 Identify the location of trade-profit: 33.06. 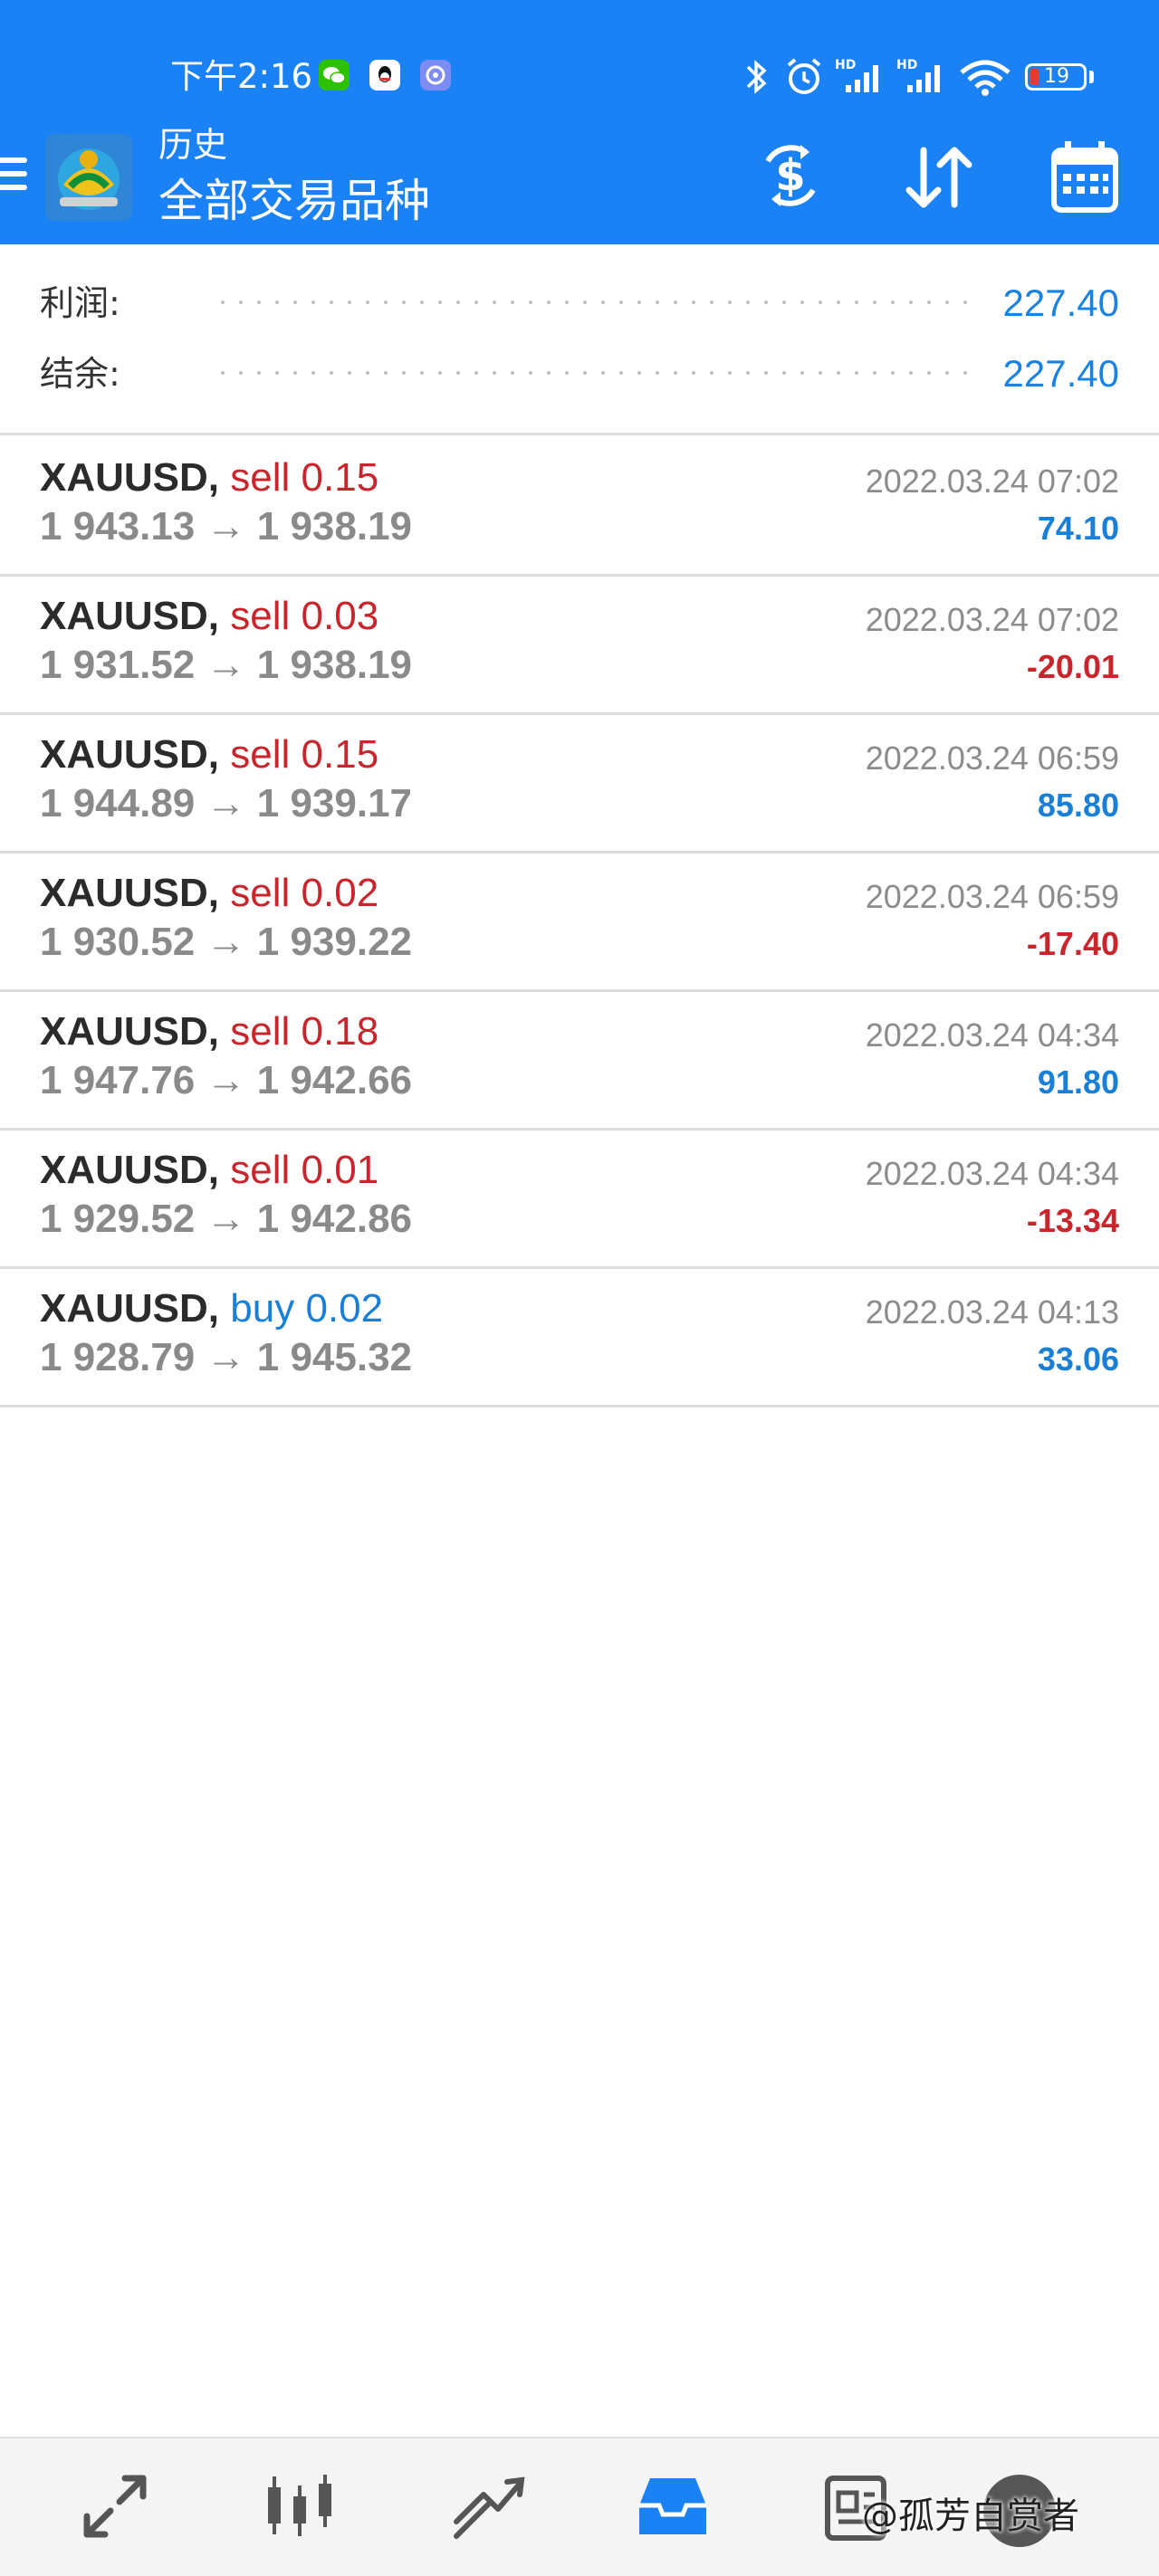
(1078, 1359).